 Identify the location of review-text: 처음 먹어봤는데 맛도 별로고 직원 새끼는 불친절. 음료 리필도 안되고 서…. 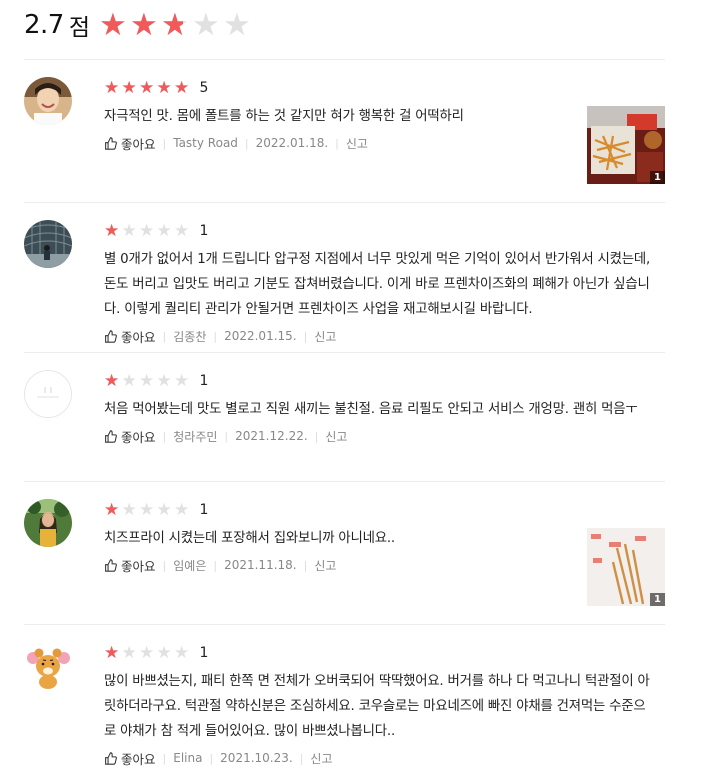
(371, 409).